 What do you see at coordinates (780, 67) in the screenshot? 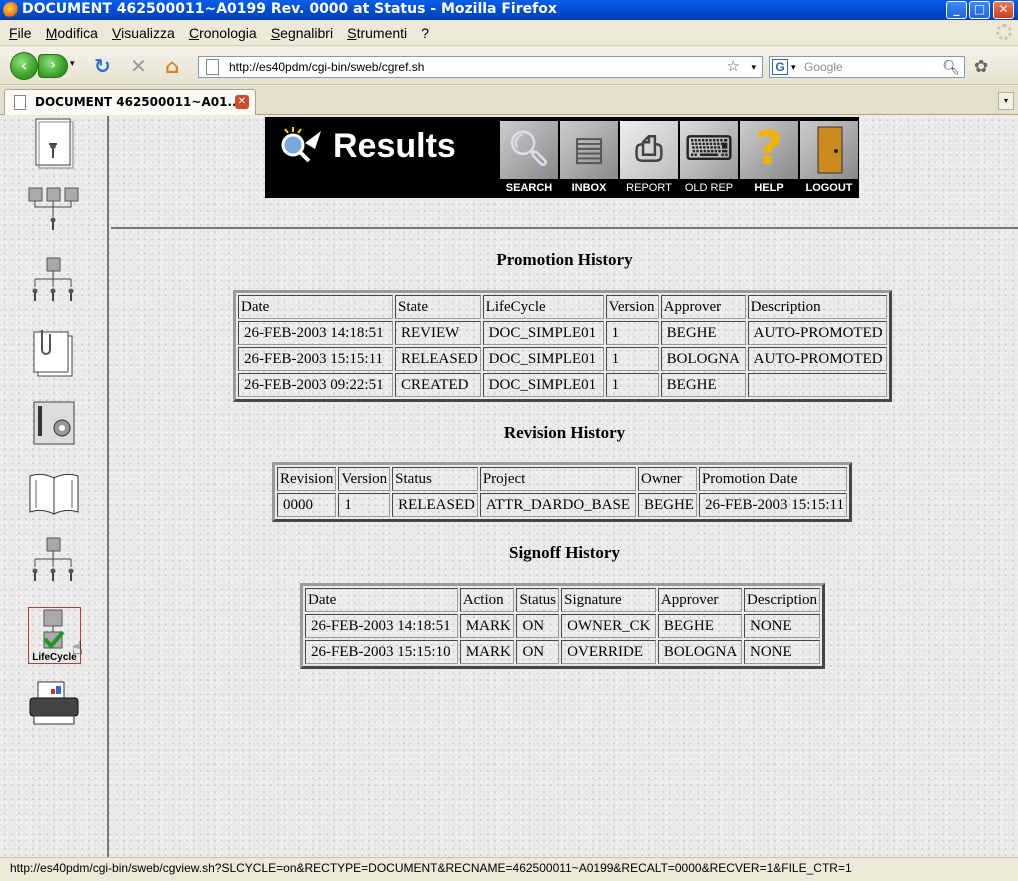
I see `google-engine-icon: G` at bounding box center [780, 67].